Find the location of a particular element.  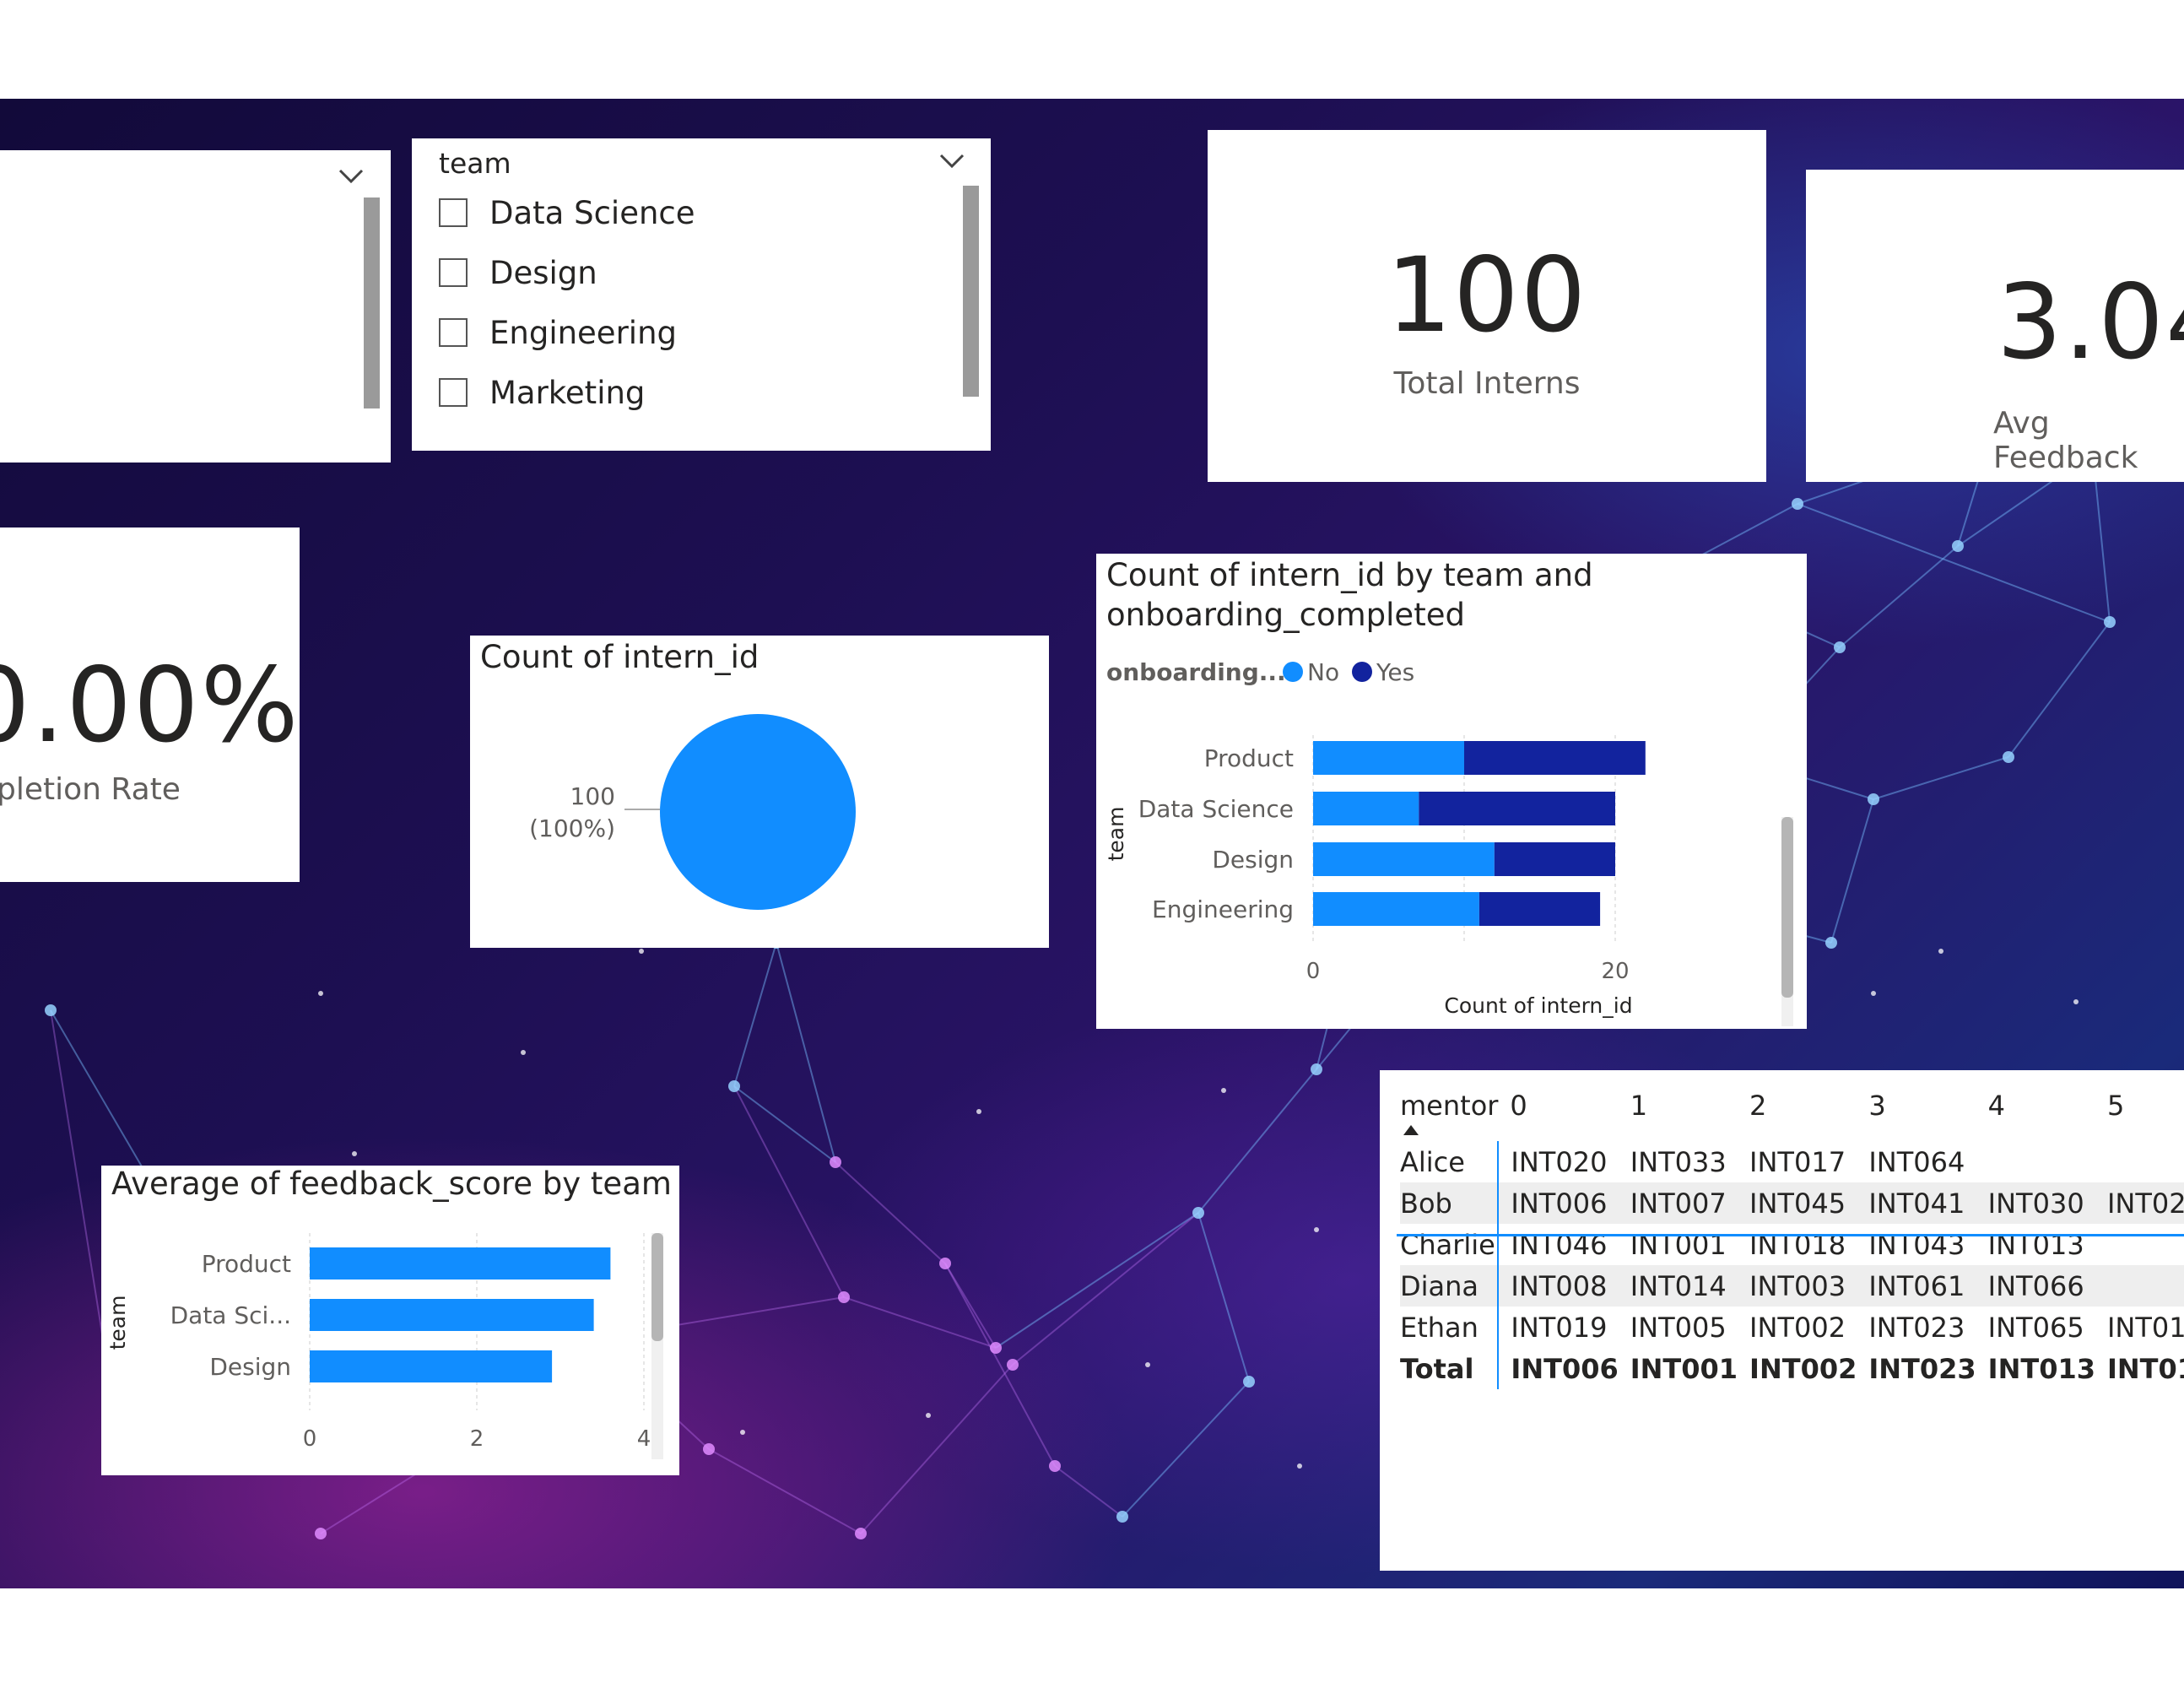

matrix-cell: INT045 is located at coordinates (1797, 1203).